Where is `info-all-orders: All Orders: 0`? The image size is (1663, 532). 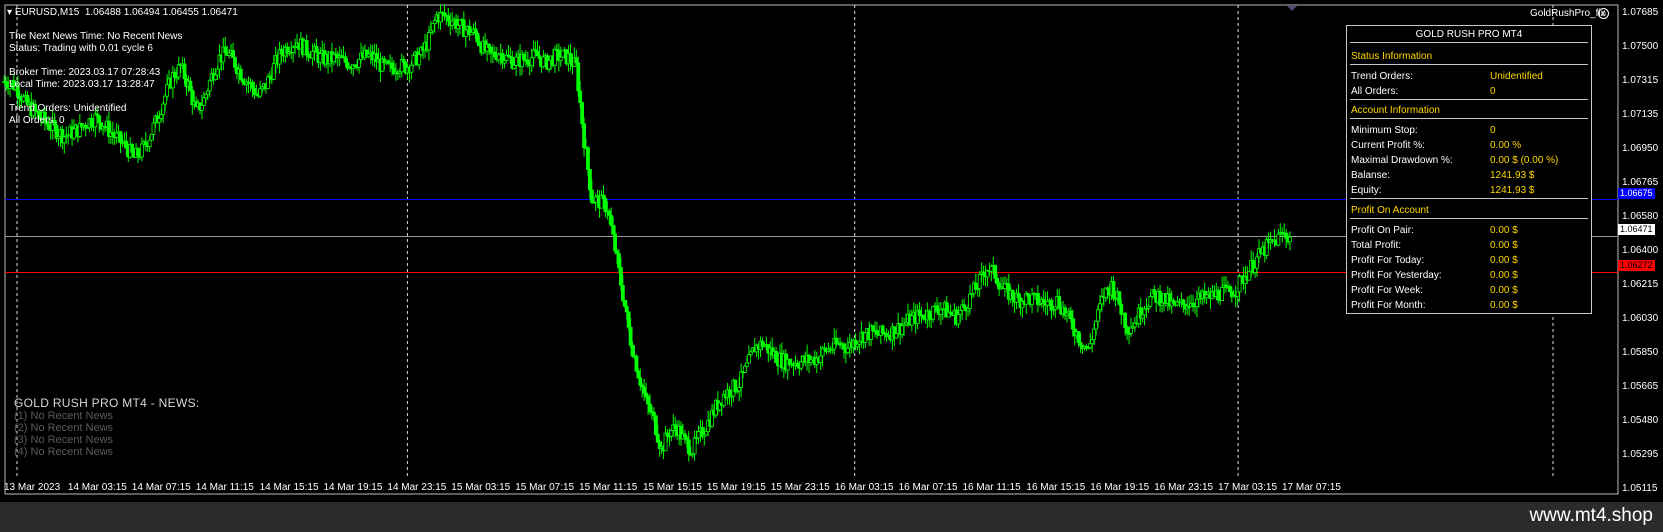
info-all-orders: All Orders: 0 is located at coordinates (37, 120).